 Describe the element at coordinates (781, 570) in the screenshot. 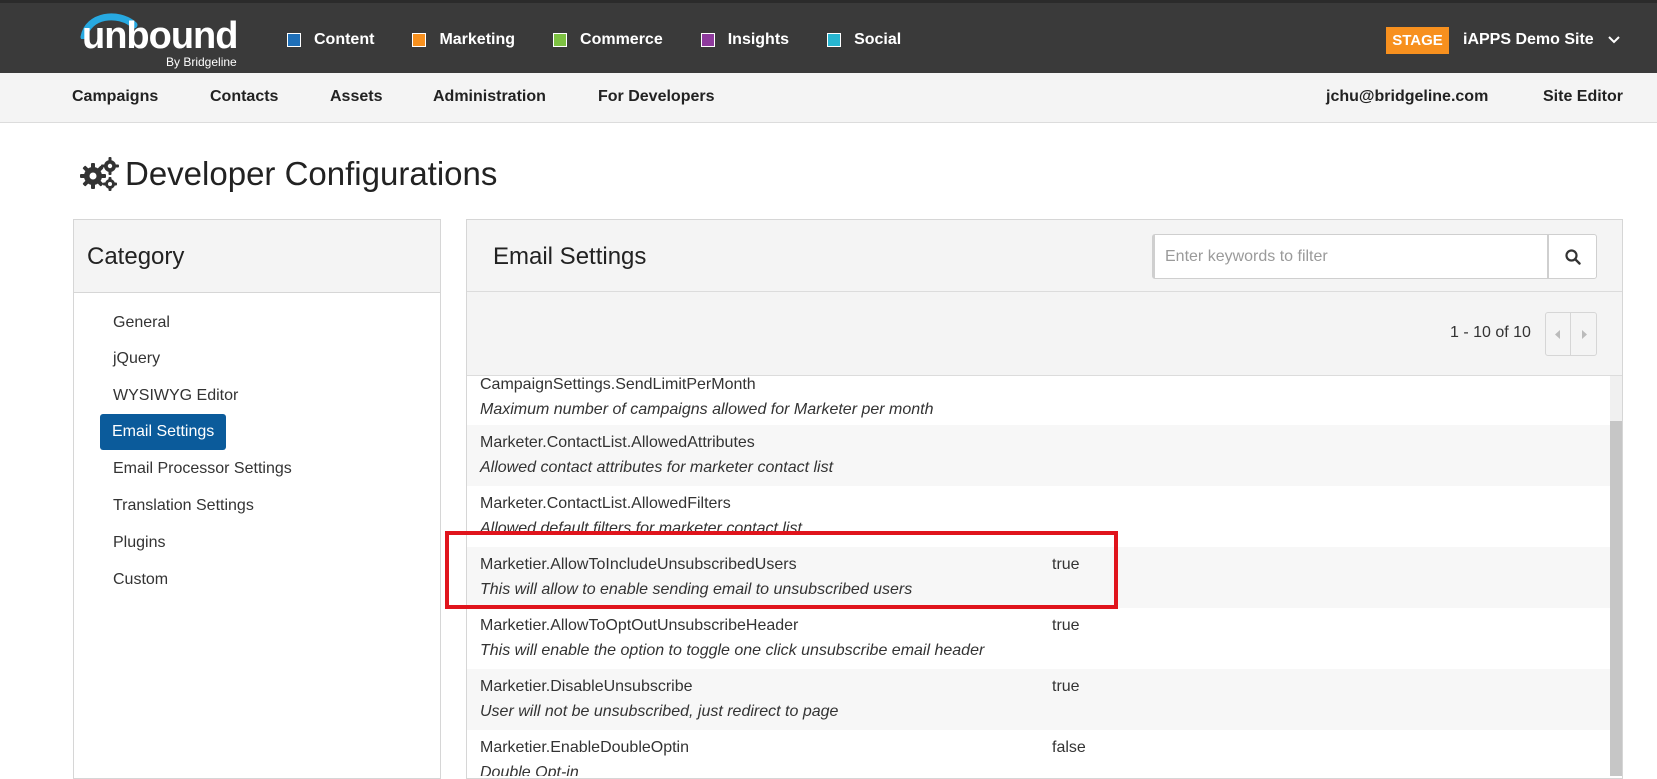

I see `highlight-annotation-box` at that location.